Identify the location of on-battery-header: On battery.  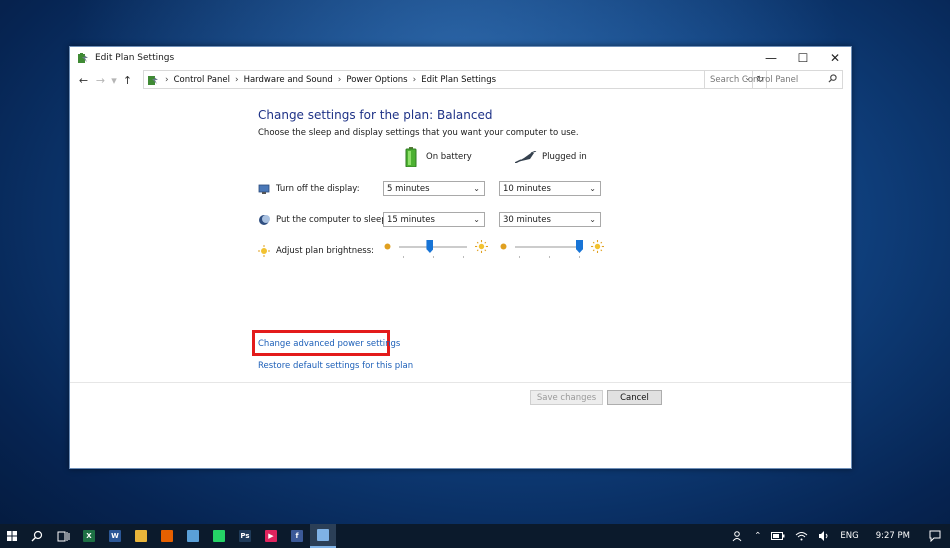
(438, 157).